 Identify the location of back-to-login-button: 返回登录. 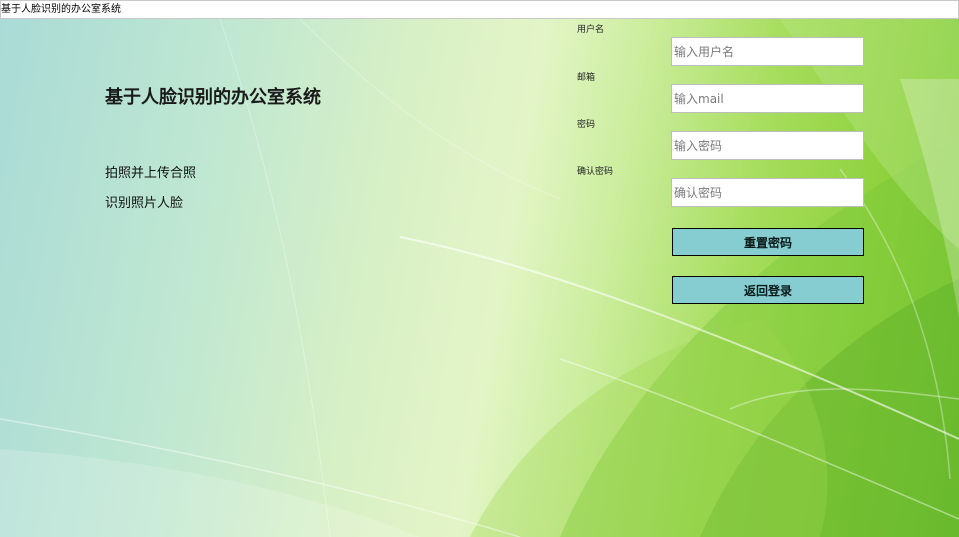
(768, 290).